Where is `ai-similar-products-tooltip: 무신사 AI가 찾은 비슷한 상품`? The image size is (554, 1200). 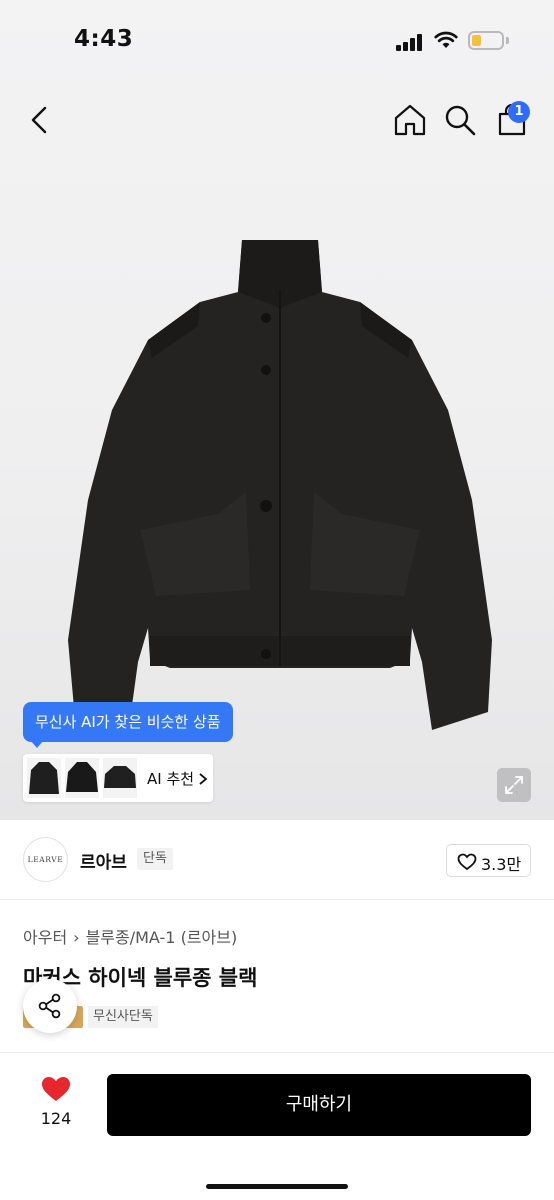
ai-similar-products-tooltip: 무신사 AI가 찾은 비슷한 상품 is located at coordinates (128, 722).